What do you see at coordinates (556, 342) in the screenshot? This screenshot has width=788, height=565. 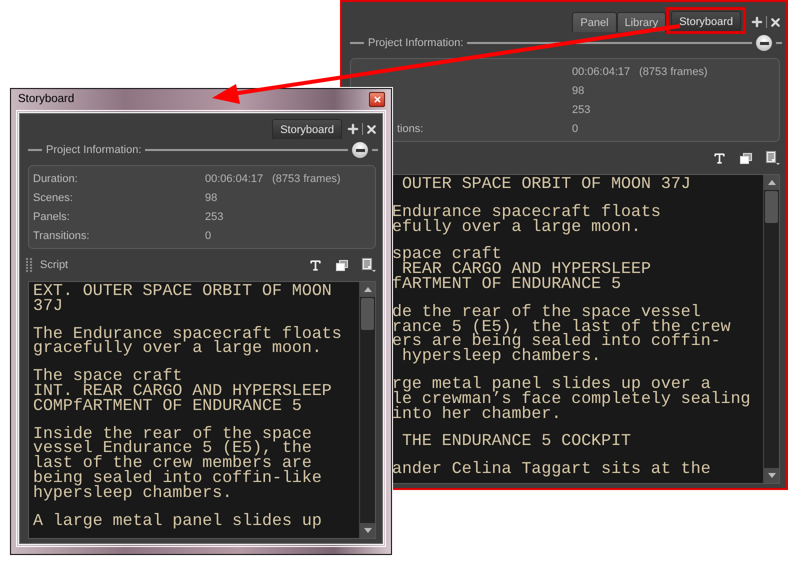 I see `script-line: ers are being sealed into coffin-` at bounding box center [556, 342].